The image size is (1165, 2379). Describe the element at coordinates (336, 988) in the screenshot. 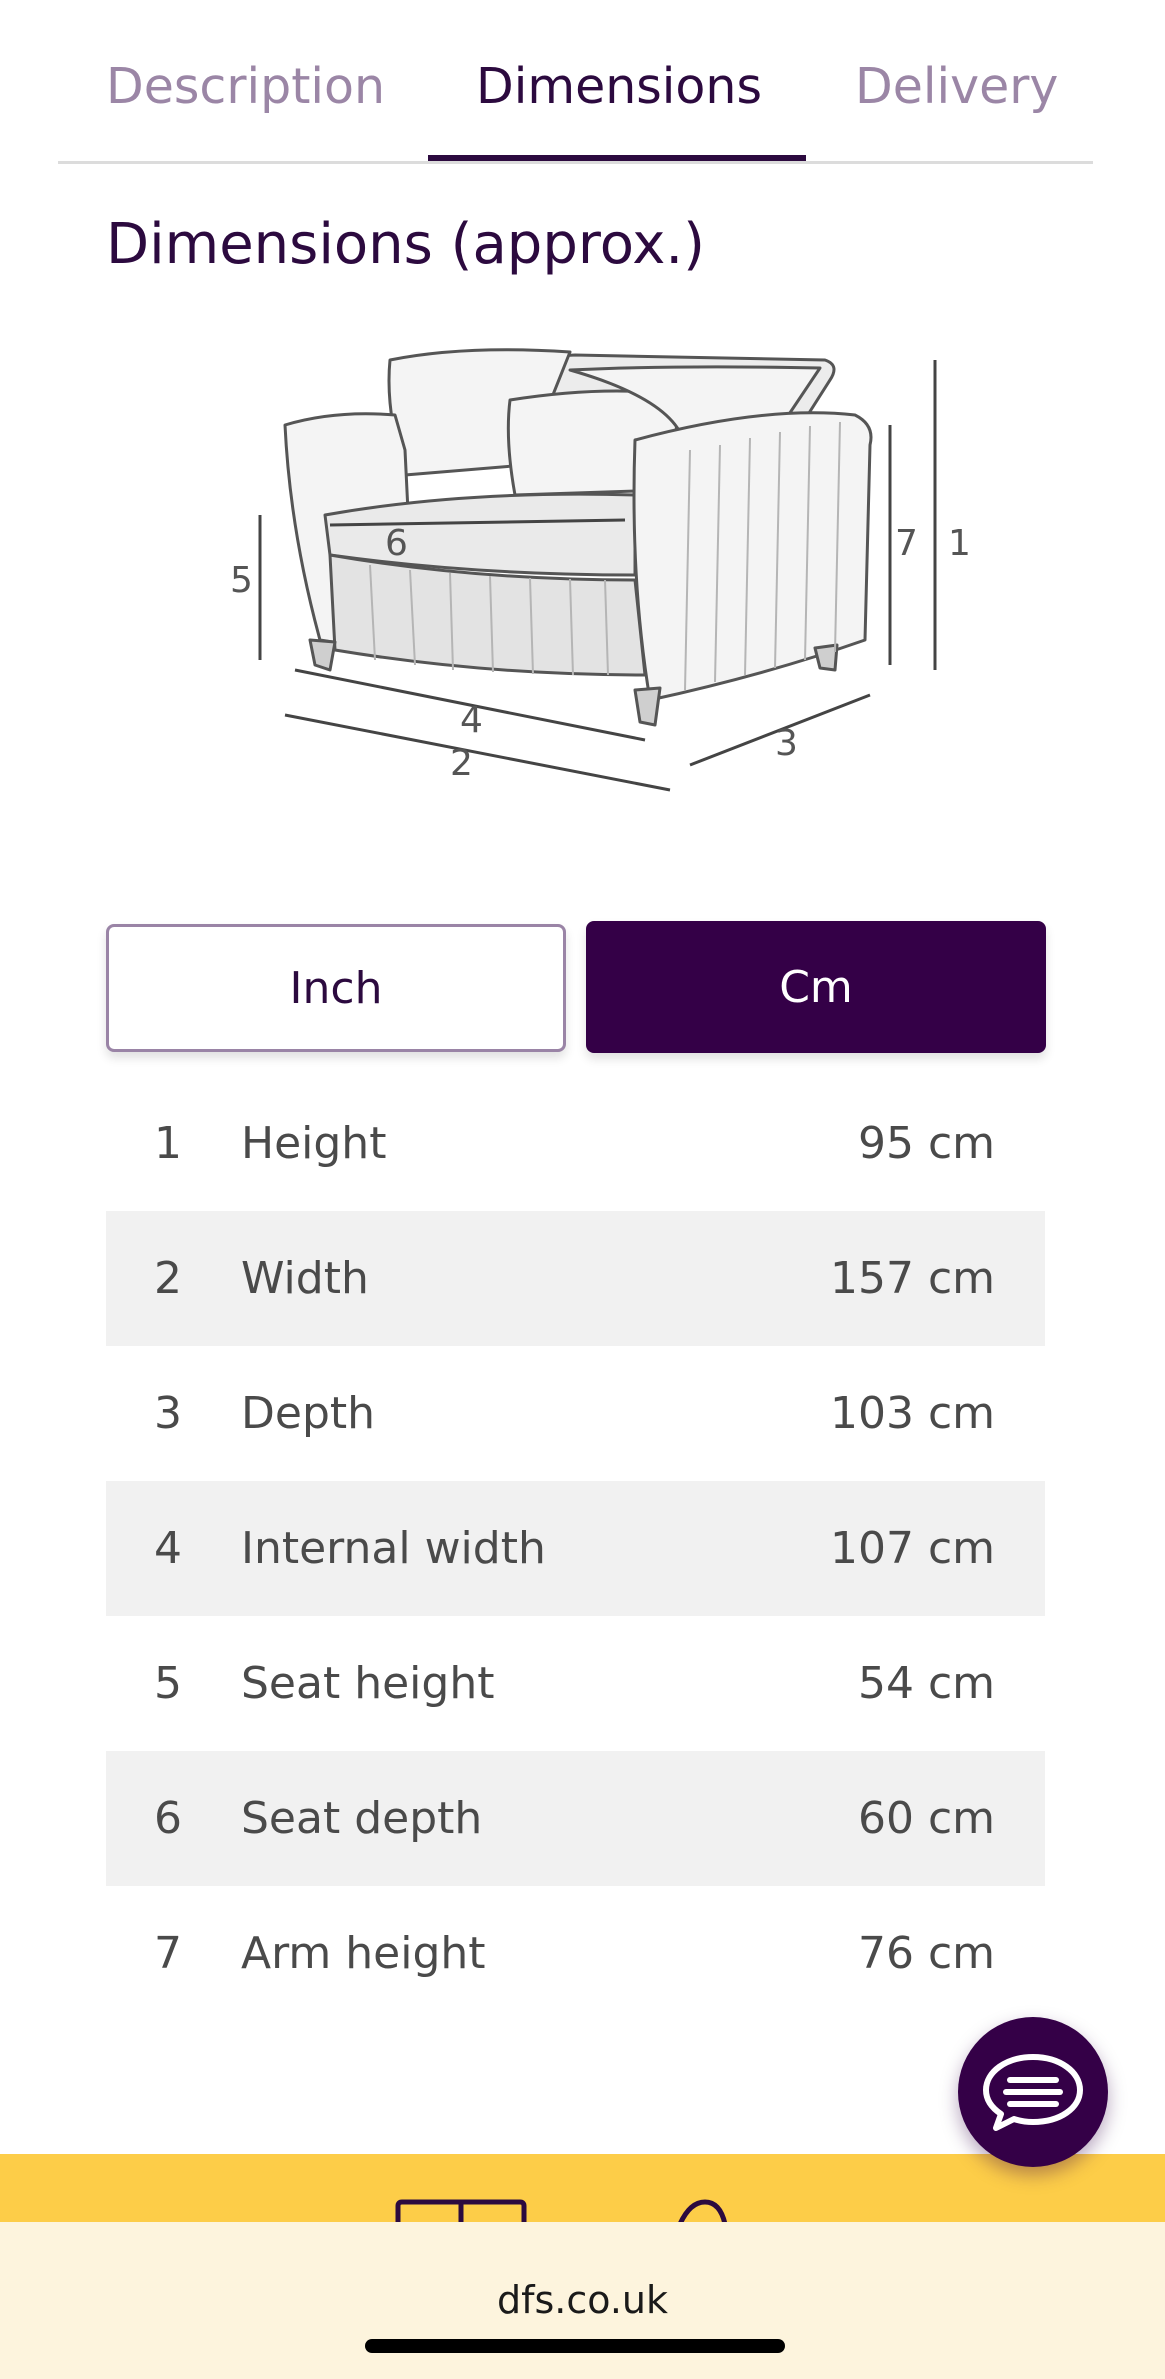

I see `inch-toggle-button: Inch` at that location.